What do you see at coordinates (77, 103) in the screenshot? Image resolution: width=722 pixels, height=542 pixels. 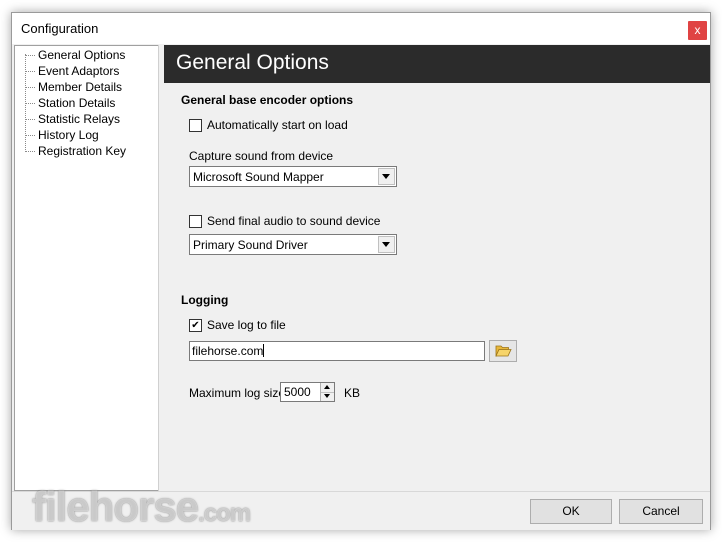 I see `tree-item-label: Station Details` at bounding box center [77, 103].